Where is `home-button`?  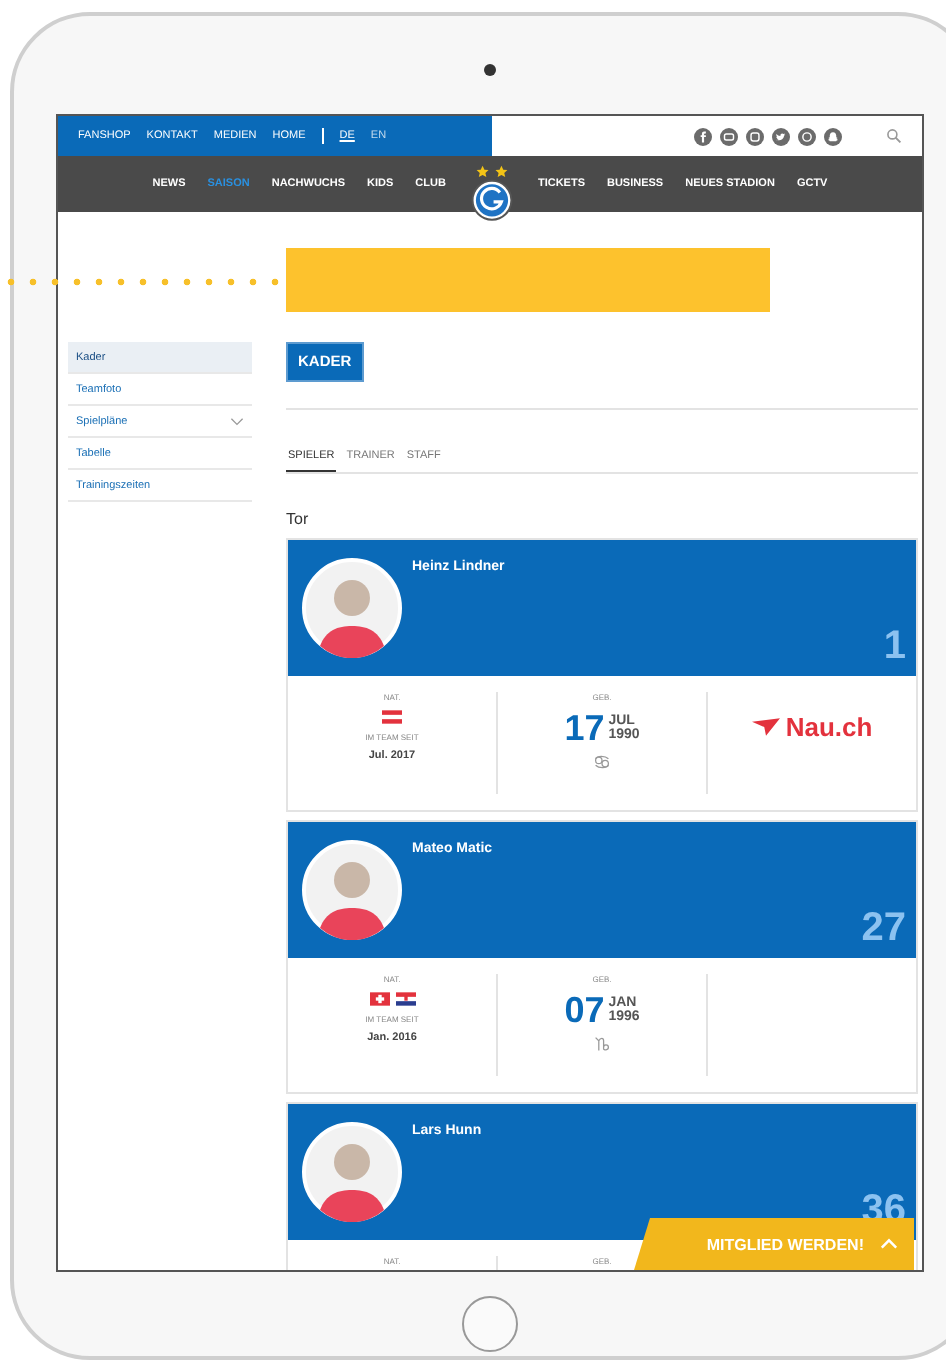 home-button is located at coordinates (490, 1324).